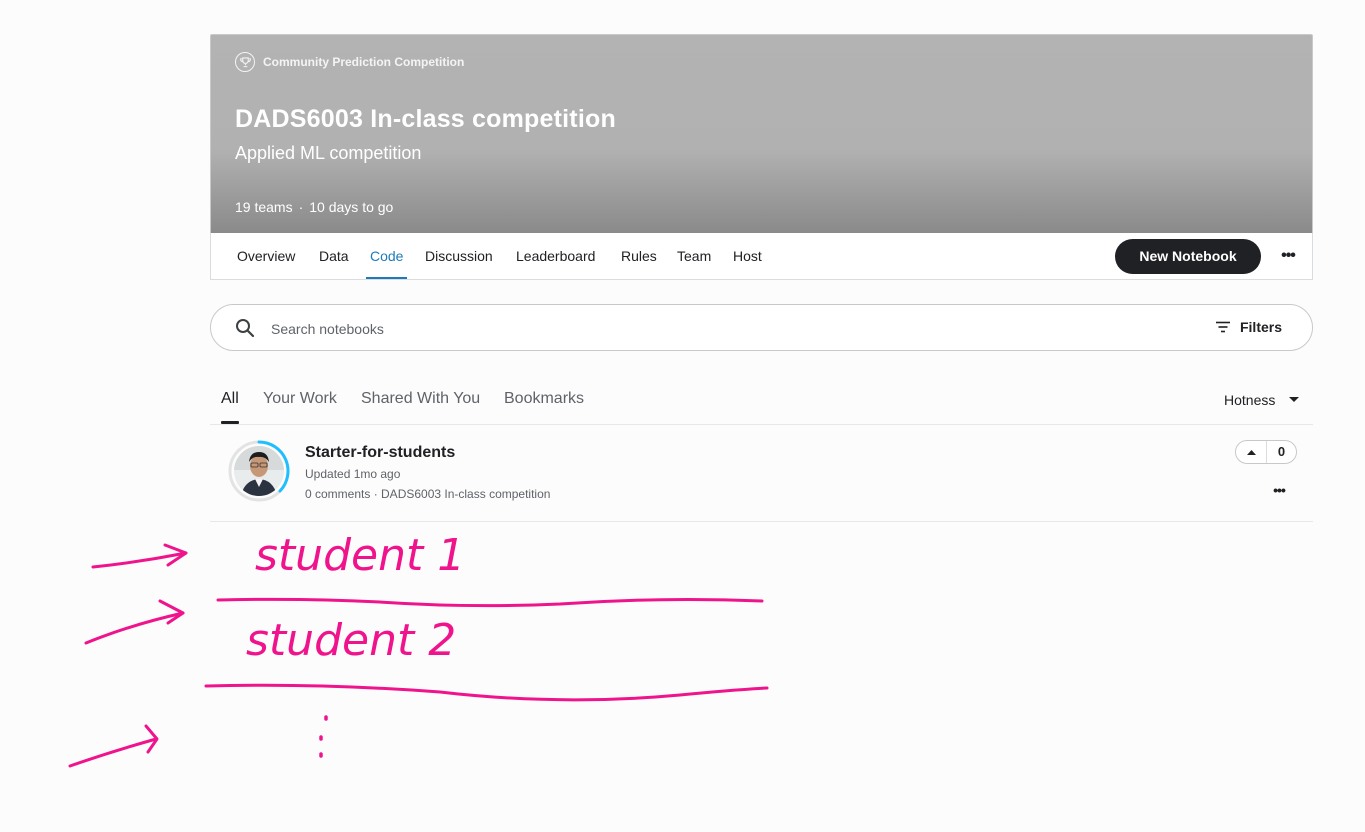  Describe the element at coordinates (364, 62) in the screenshot. I see `competition-type-label: Community Prediction Competition` at that location.